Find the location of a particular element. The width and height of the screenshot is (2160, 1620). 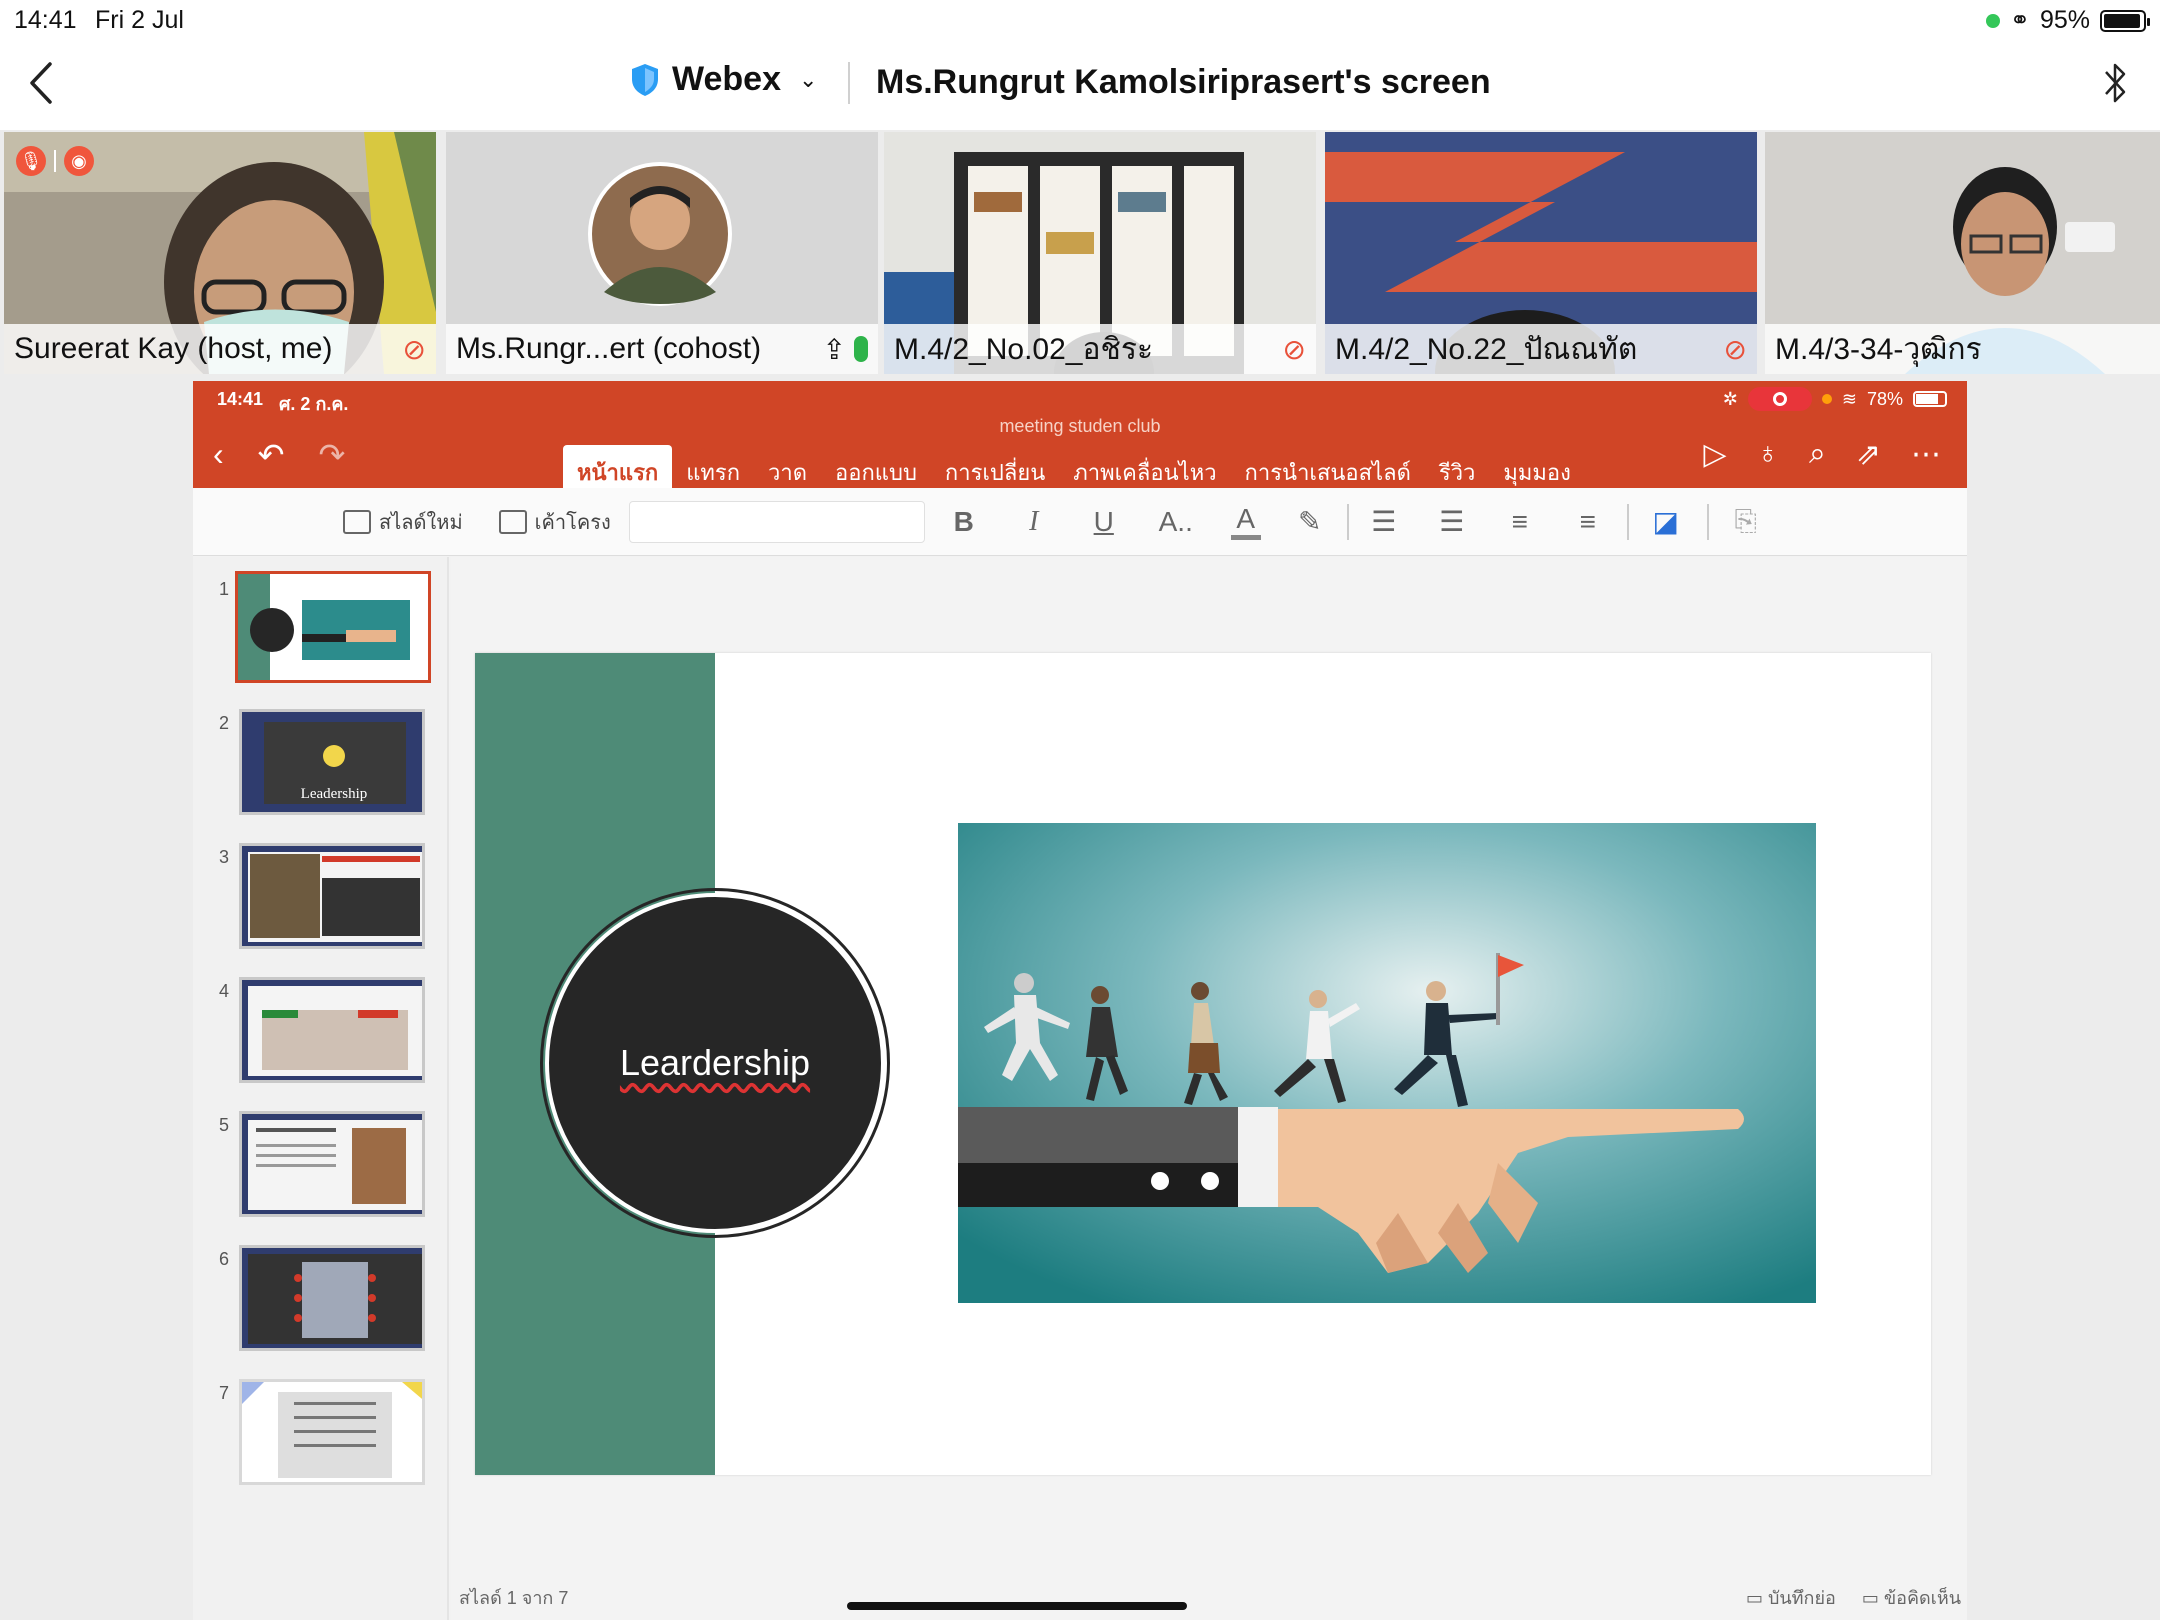

link-icon: ⚭ is located at coordinates (2019, 20).